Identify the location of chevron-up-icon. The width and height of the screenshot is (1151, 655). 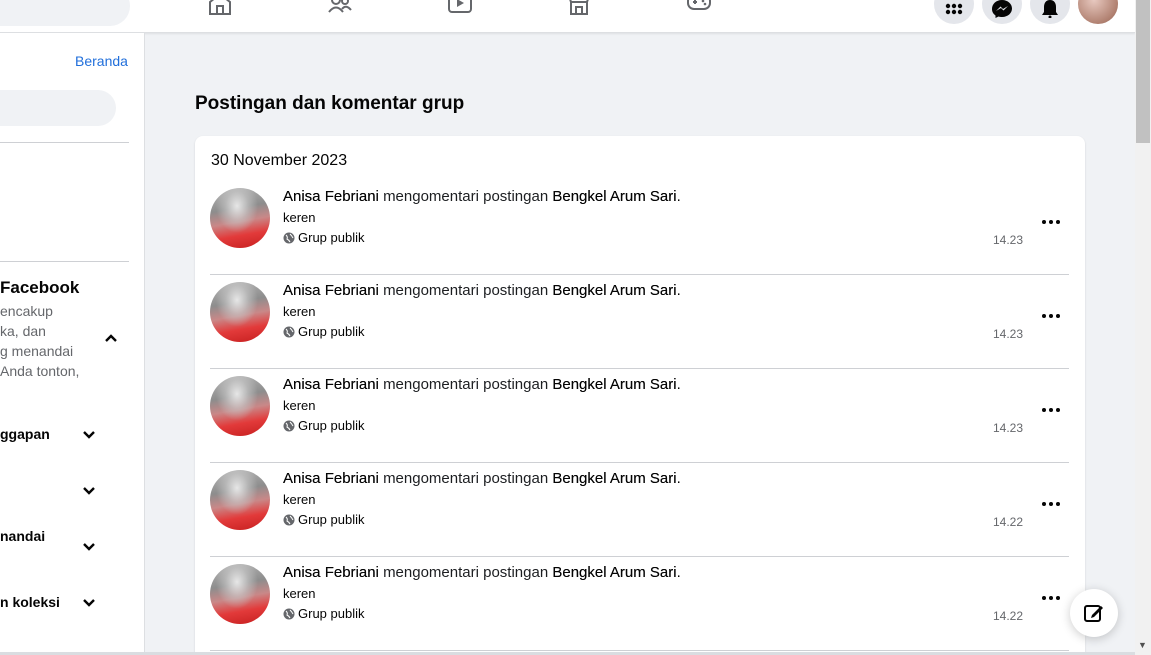
(111, 338).